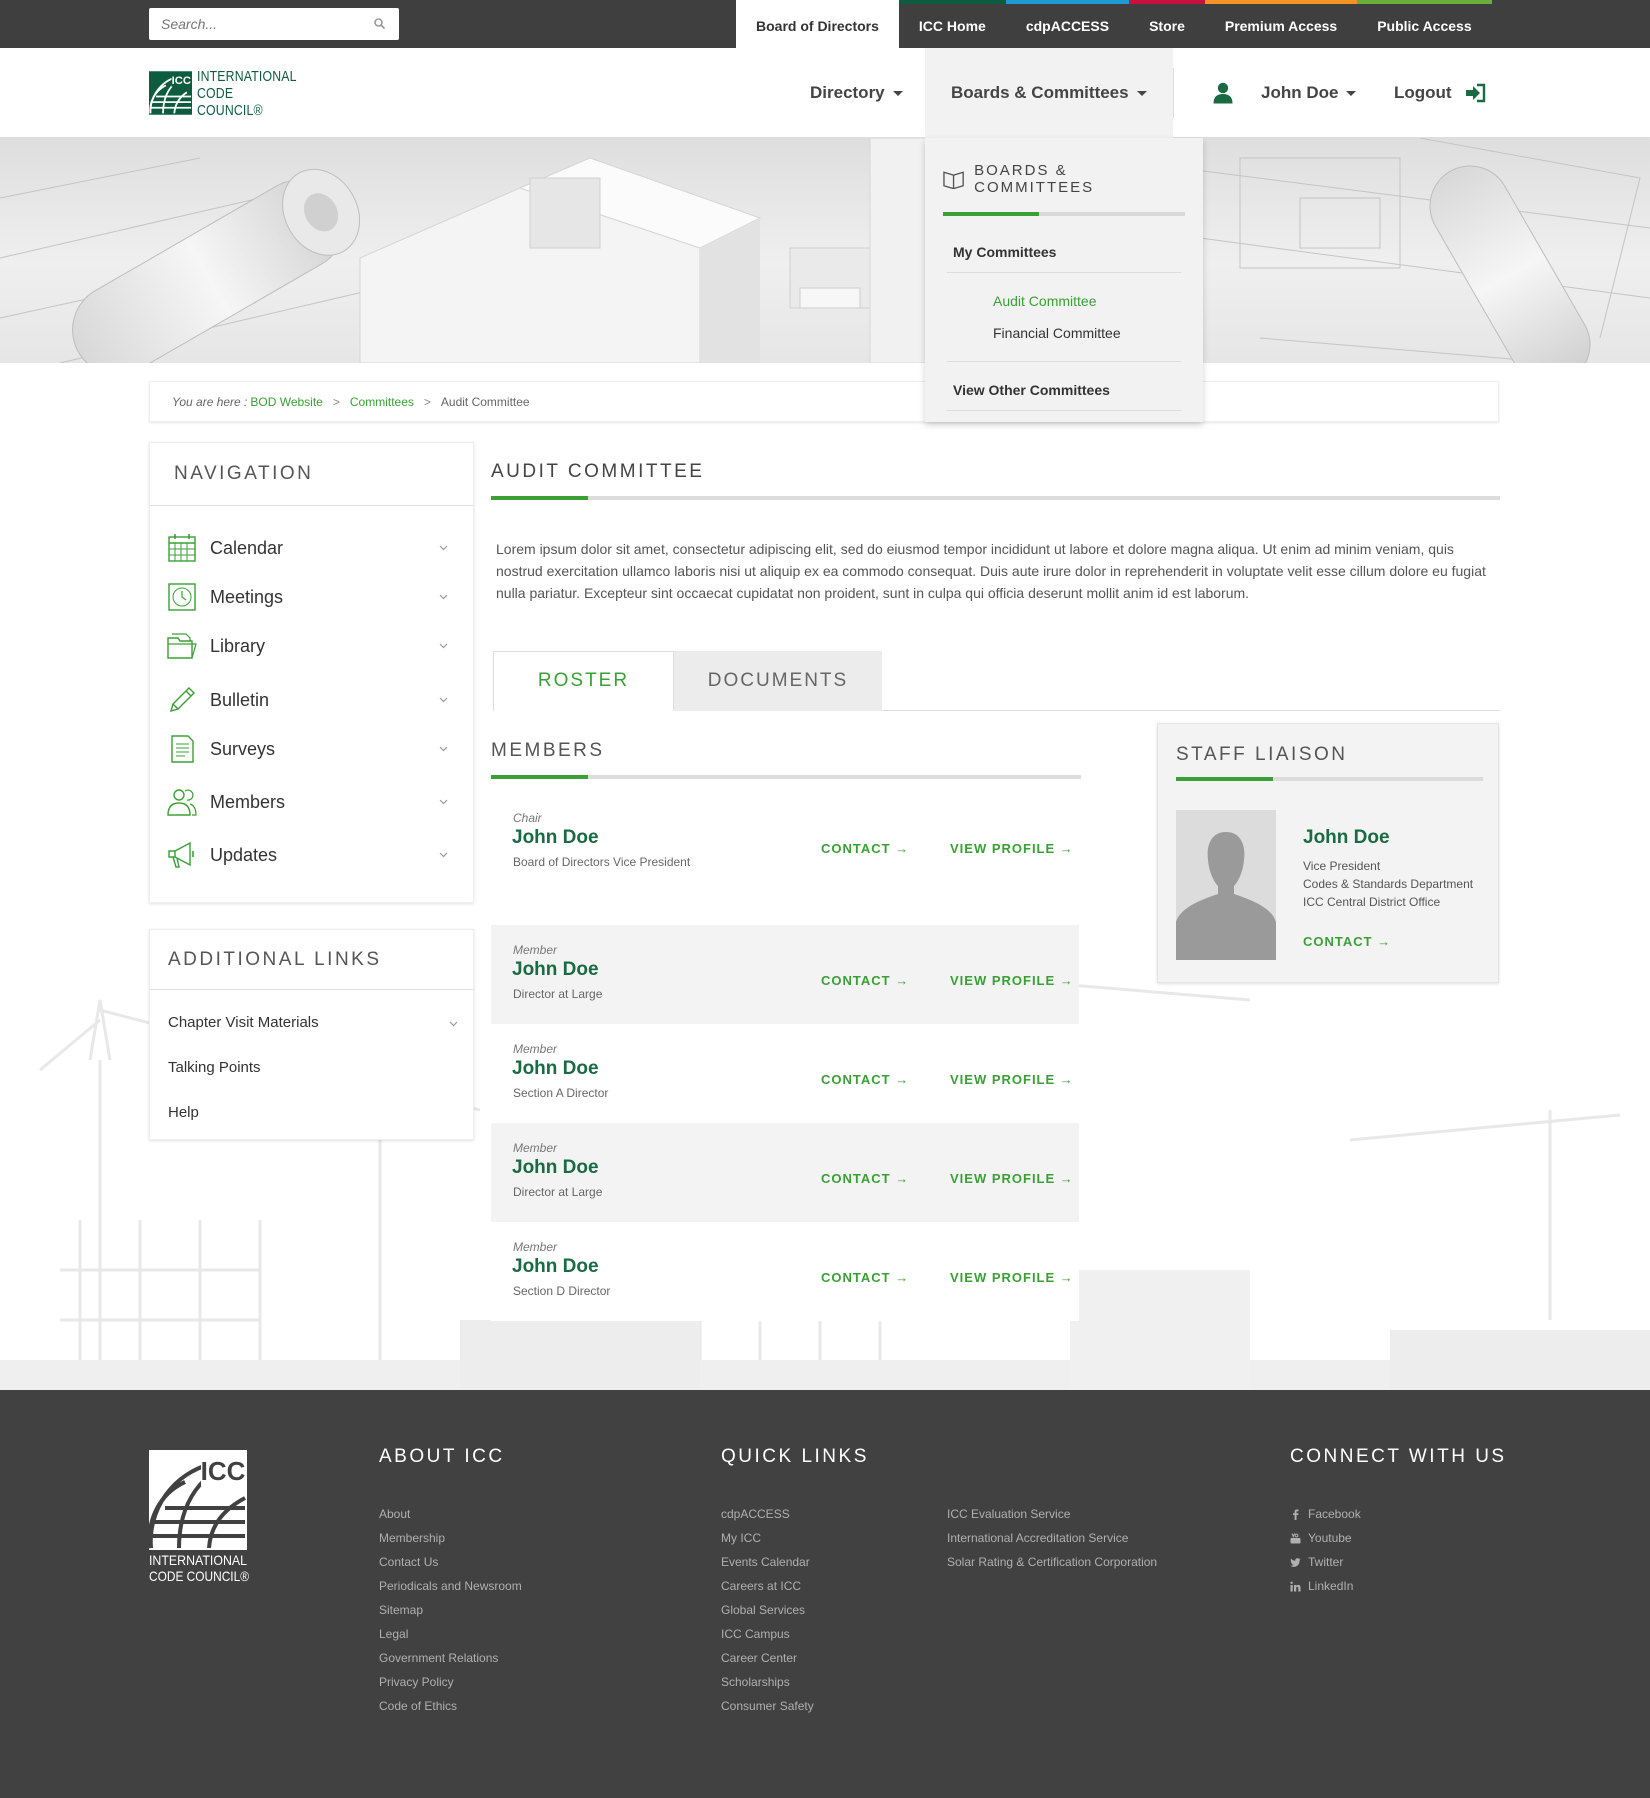  Describe the element at coordinates (1052, 1562) in the screenshot. I see `footer-link: Solar Rating & Certification Corporation` at that location.